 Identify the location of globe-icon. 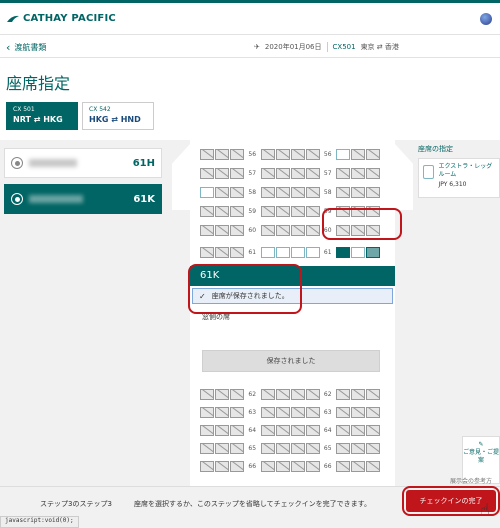
(486, 19).